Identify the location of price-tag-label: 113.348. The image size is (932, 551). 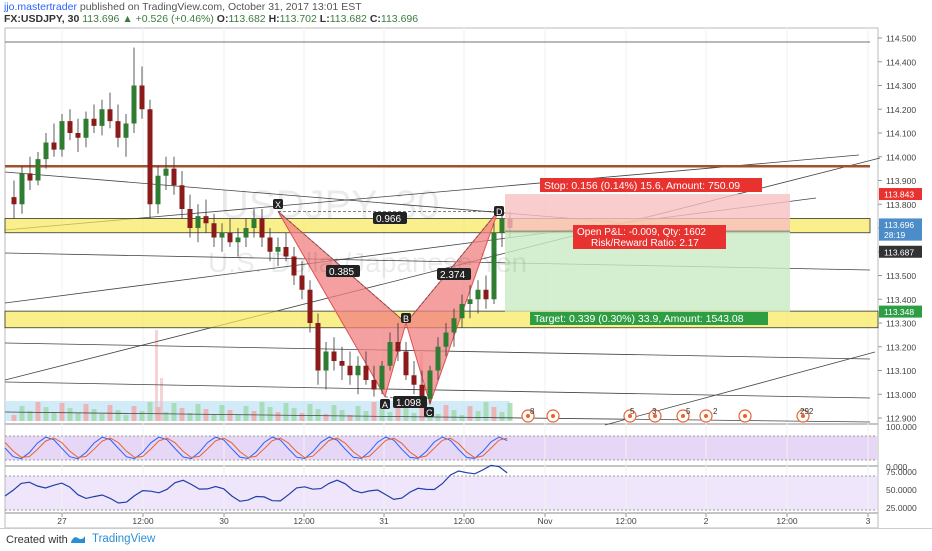
(899, 312).